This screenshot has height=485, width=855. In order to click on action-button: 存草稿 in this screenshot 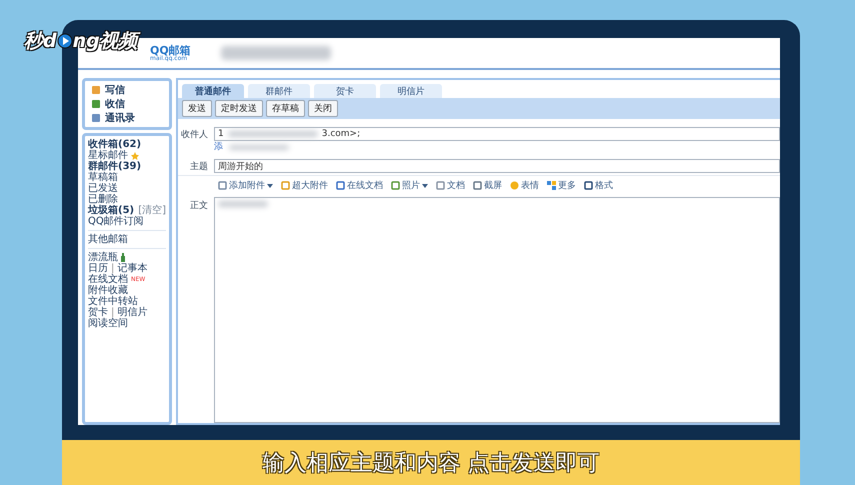, I will do `click(285, 108)`.